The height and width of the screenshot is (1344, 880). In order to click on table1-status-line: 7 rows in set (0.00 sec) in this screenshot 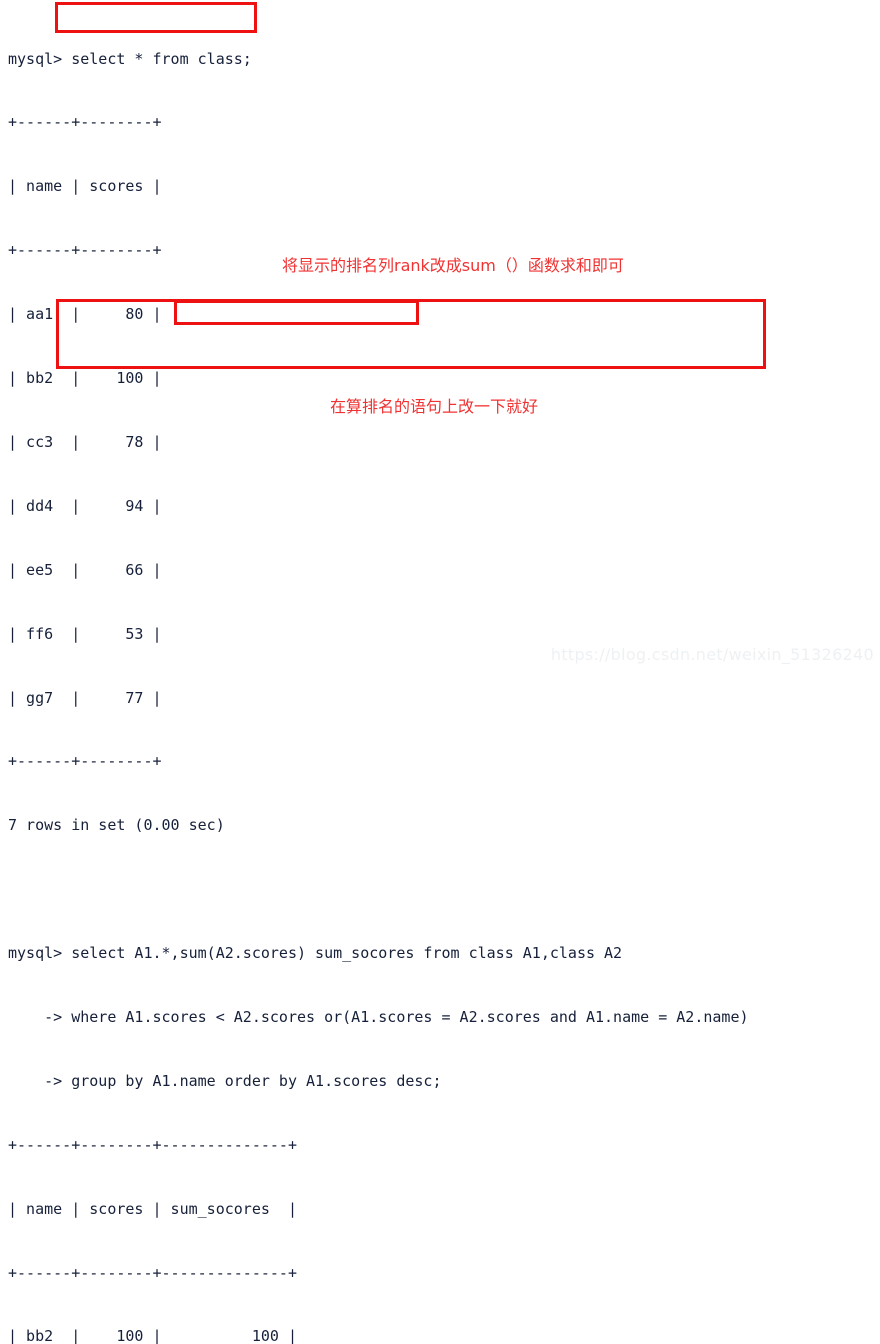, I will do `click(116, 825)`.